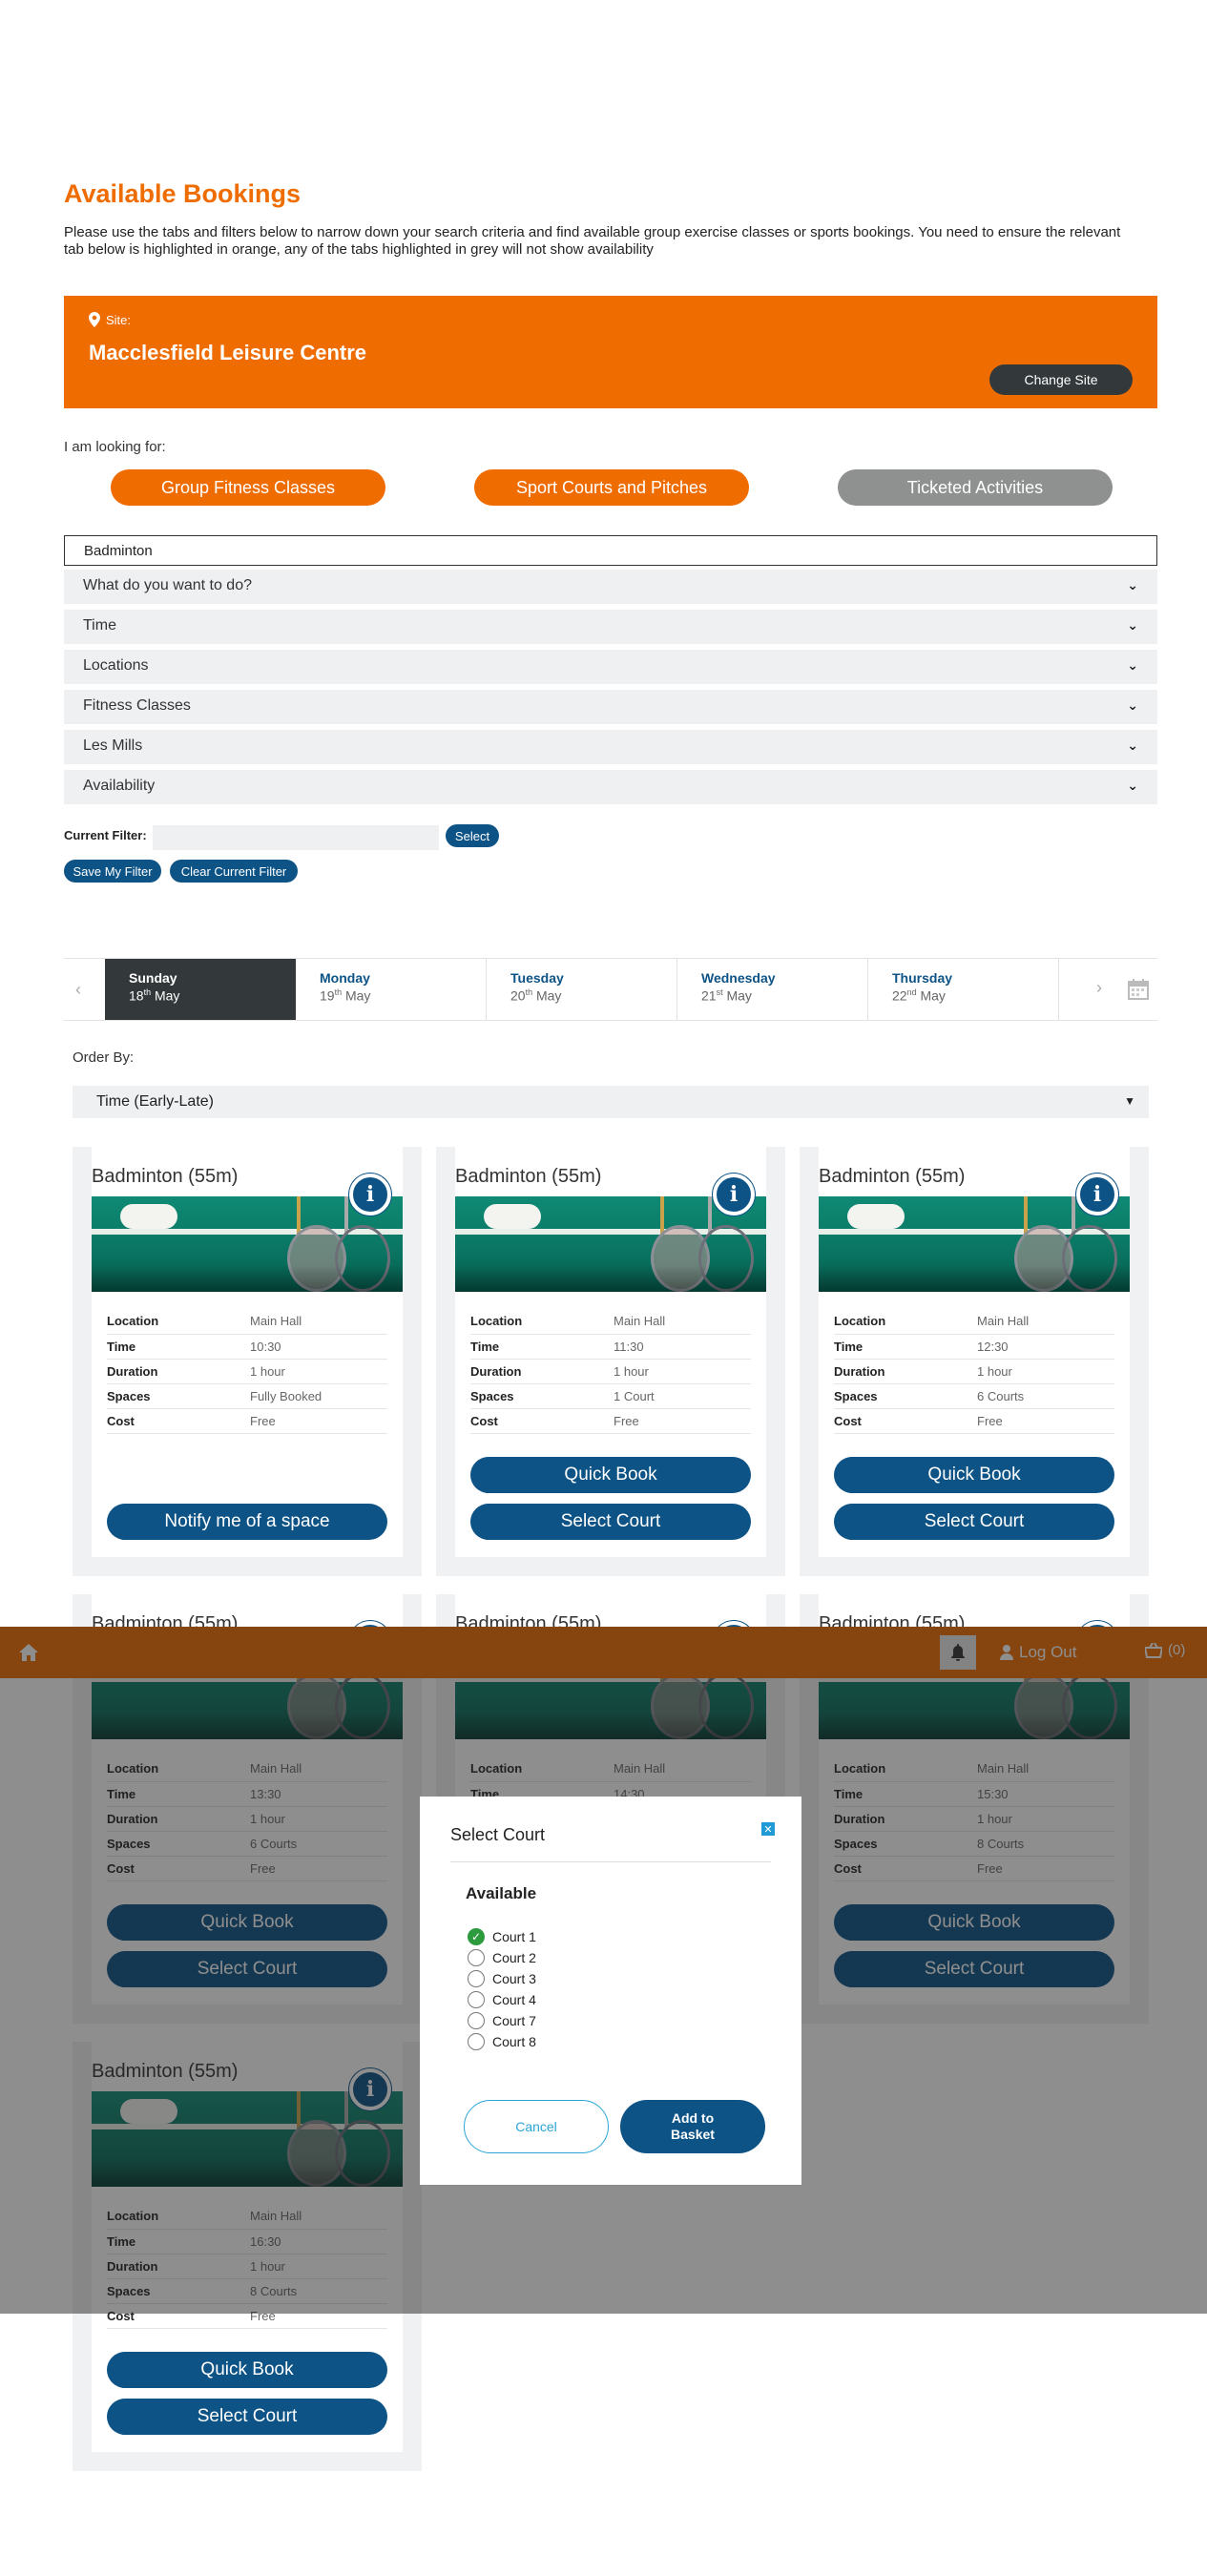  Describe the element at coordinates (537, 978) in the screenshot. I see `date-day: Tuesday` at that location.